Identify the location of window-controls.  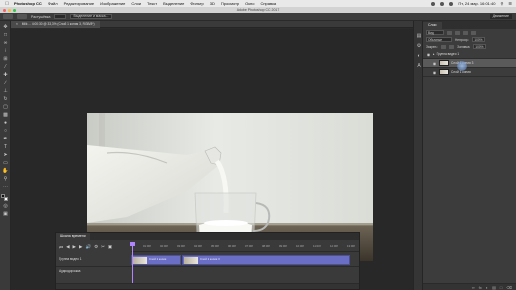
(9, 10).